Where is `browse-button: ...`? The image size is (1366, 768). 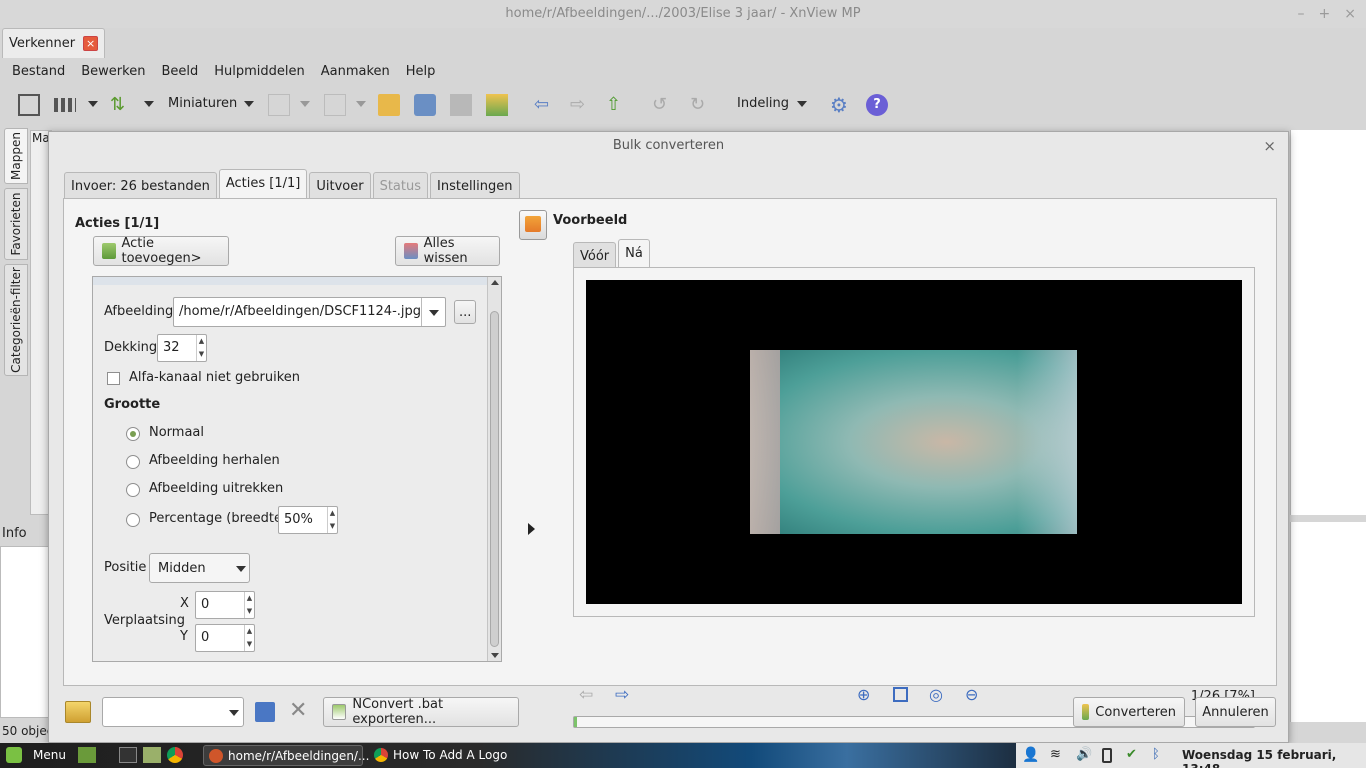 browse-button: ... is located at coordinates (465, 312).